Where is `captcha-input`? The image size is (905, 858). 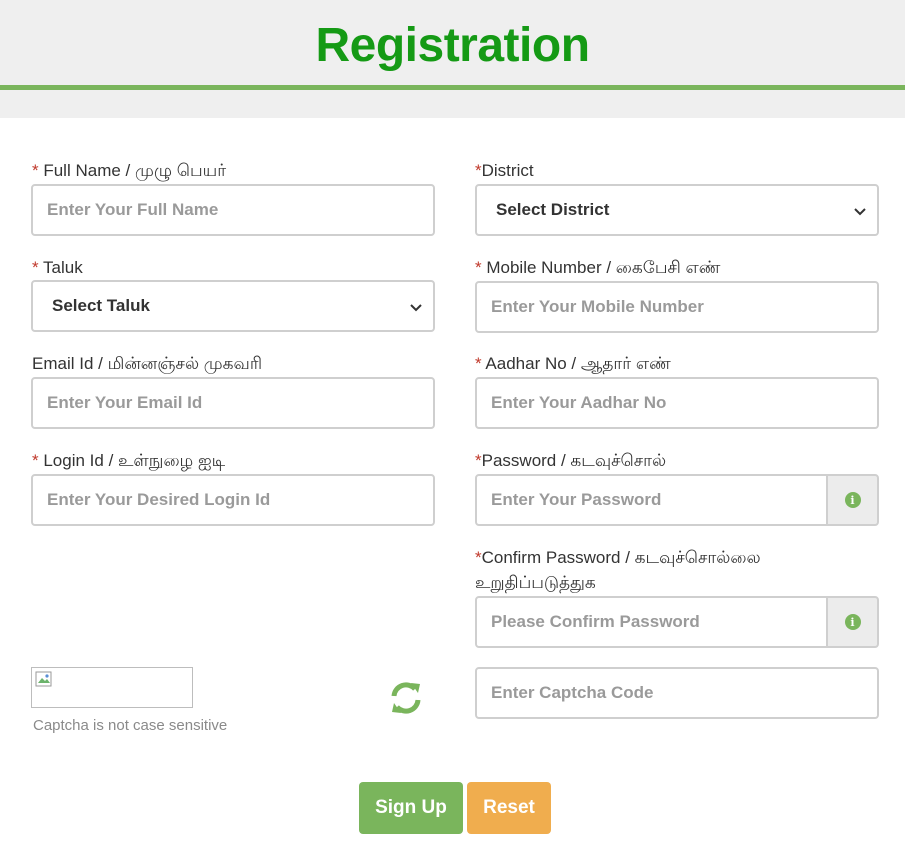 captcha-input is located at coordinates (677, 693).